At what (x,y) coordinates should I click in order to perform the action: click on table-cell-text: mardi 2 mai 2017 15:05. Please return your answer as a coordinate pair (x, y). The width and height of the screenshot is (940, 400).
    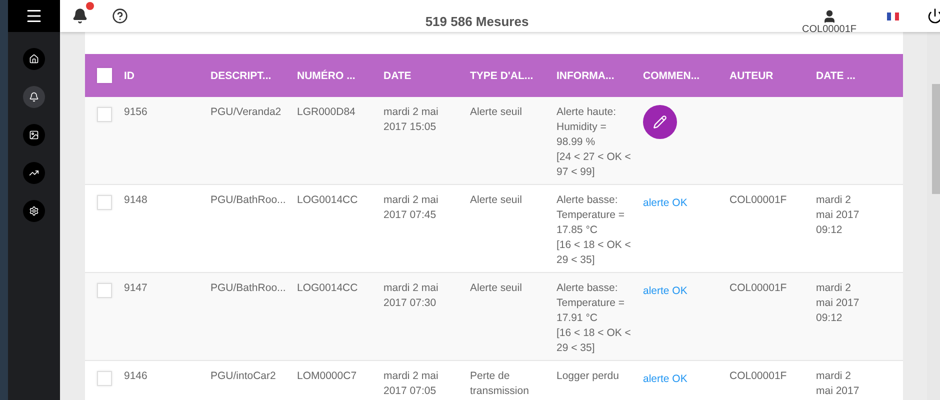
    Looking at the image, I should click on (412, 120).